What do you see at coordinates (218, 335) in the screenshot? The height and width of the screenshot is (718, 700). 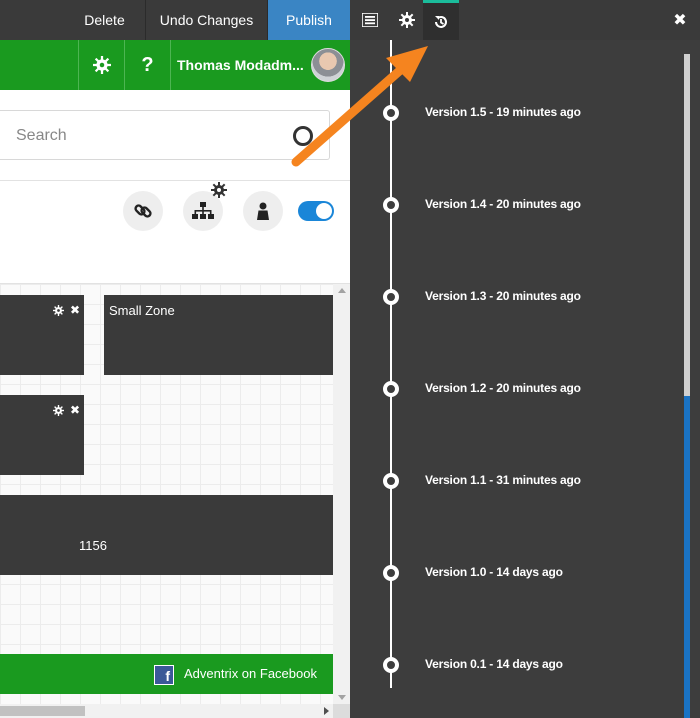 I see `small-zone: Small Zone` at bounding box center [218, 335].